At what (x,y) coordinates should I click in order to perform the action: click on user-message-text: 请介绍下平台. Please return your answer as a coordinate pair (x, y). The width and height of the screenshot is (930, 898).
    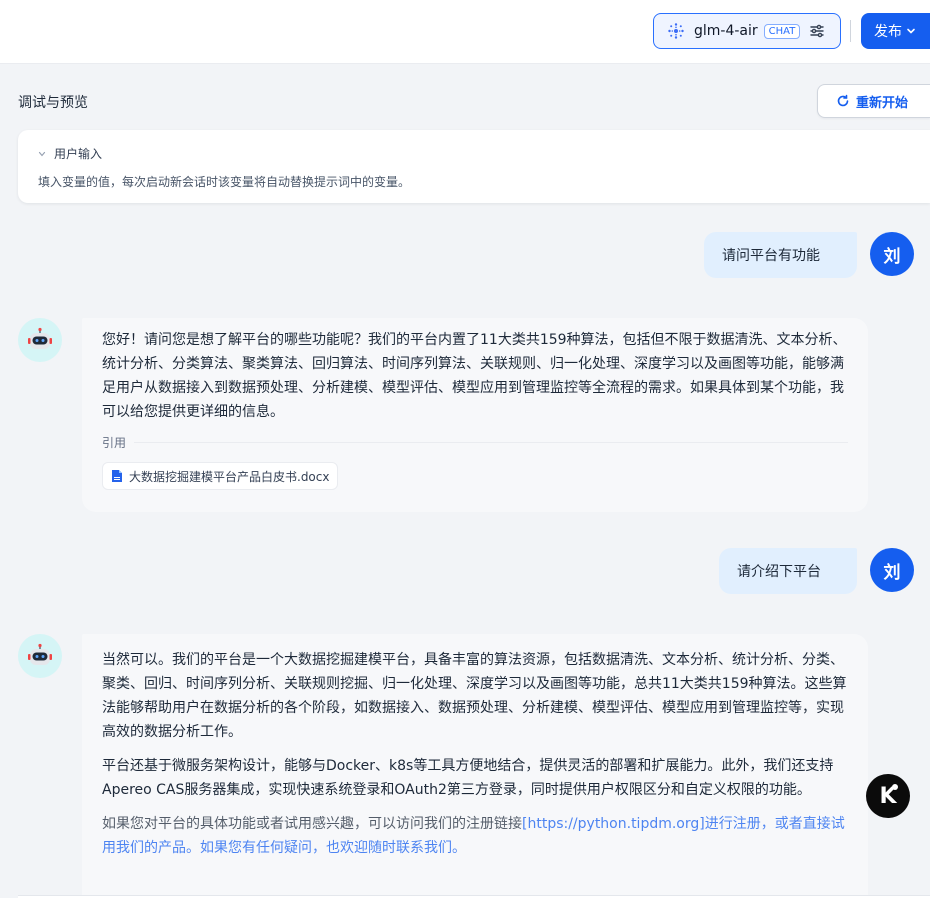
    Looking at the image, I should click on (779, 572).